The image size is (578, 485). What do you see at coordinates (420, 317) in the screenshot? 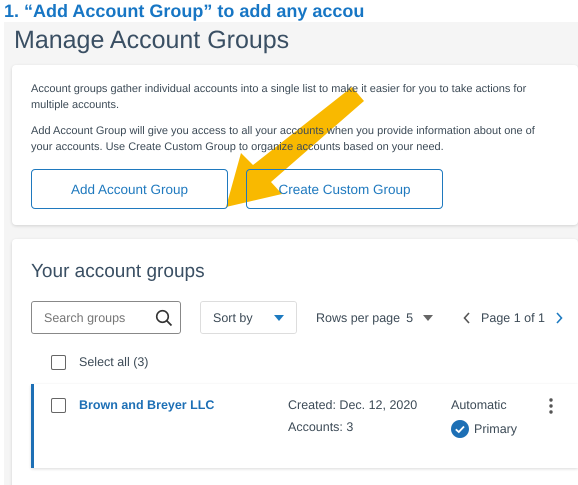
I see `rows-per-page-dropdown: 5` at bounding box center [420, 317].